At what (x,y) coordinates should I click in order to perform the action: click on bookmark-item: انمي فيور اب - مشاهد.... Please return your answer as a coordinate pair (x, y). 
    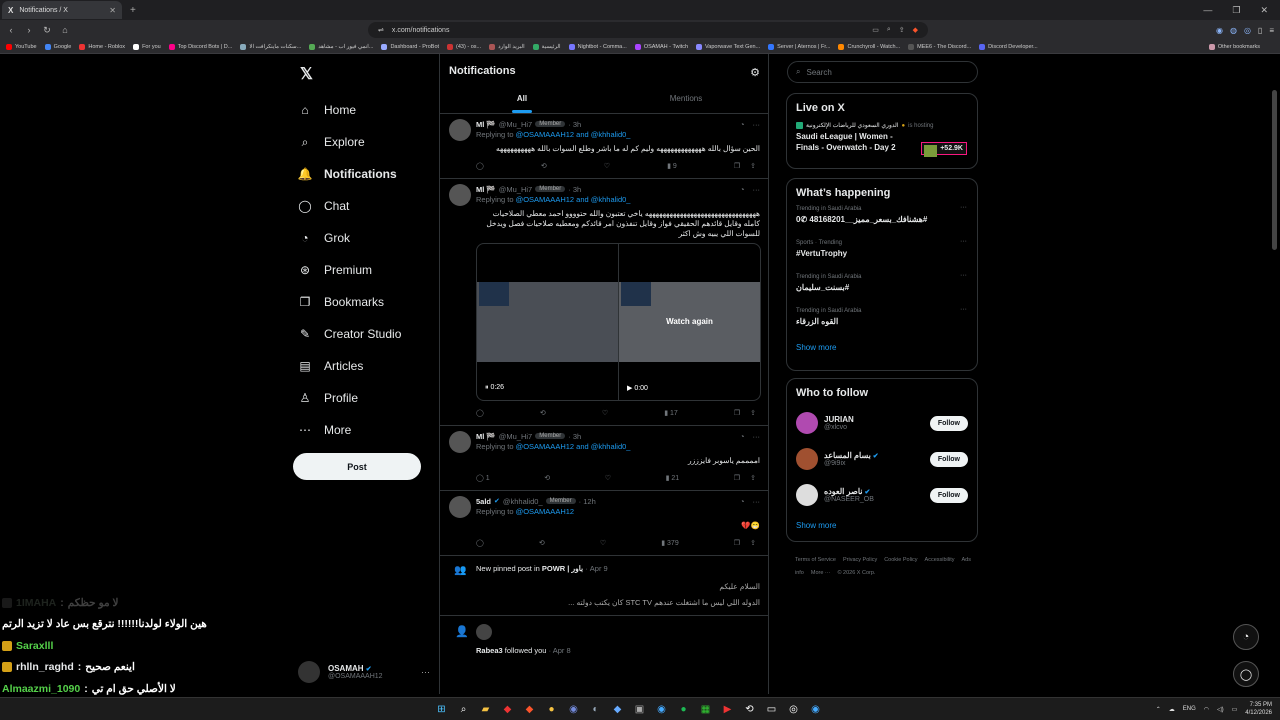
    Looking at the image, I should click on (341, 46).